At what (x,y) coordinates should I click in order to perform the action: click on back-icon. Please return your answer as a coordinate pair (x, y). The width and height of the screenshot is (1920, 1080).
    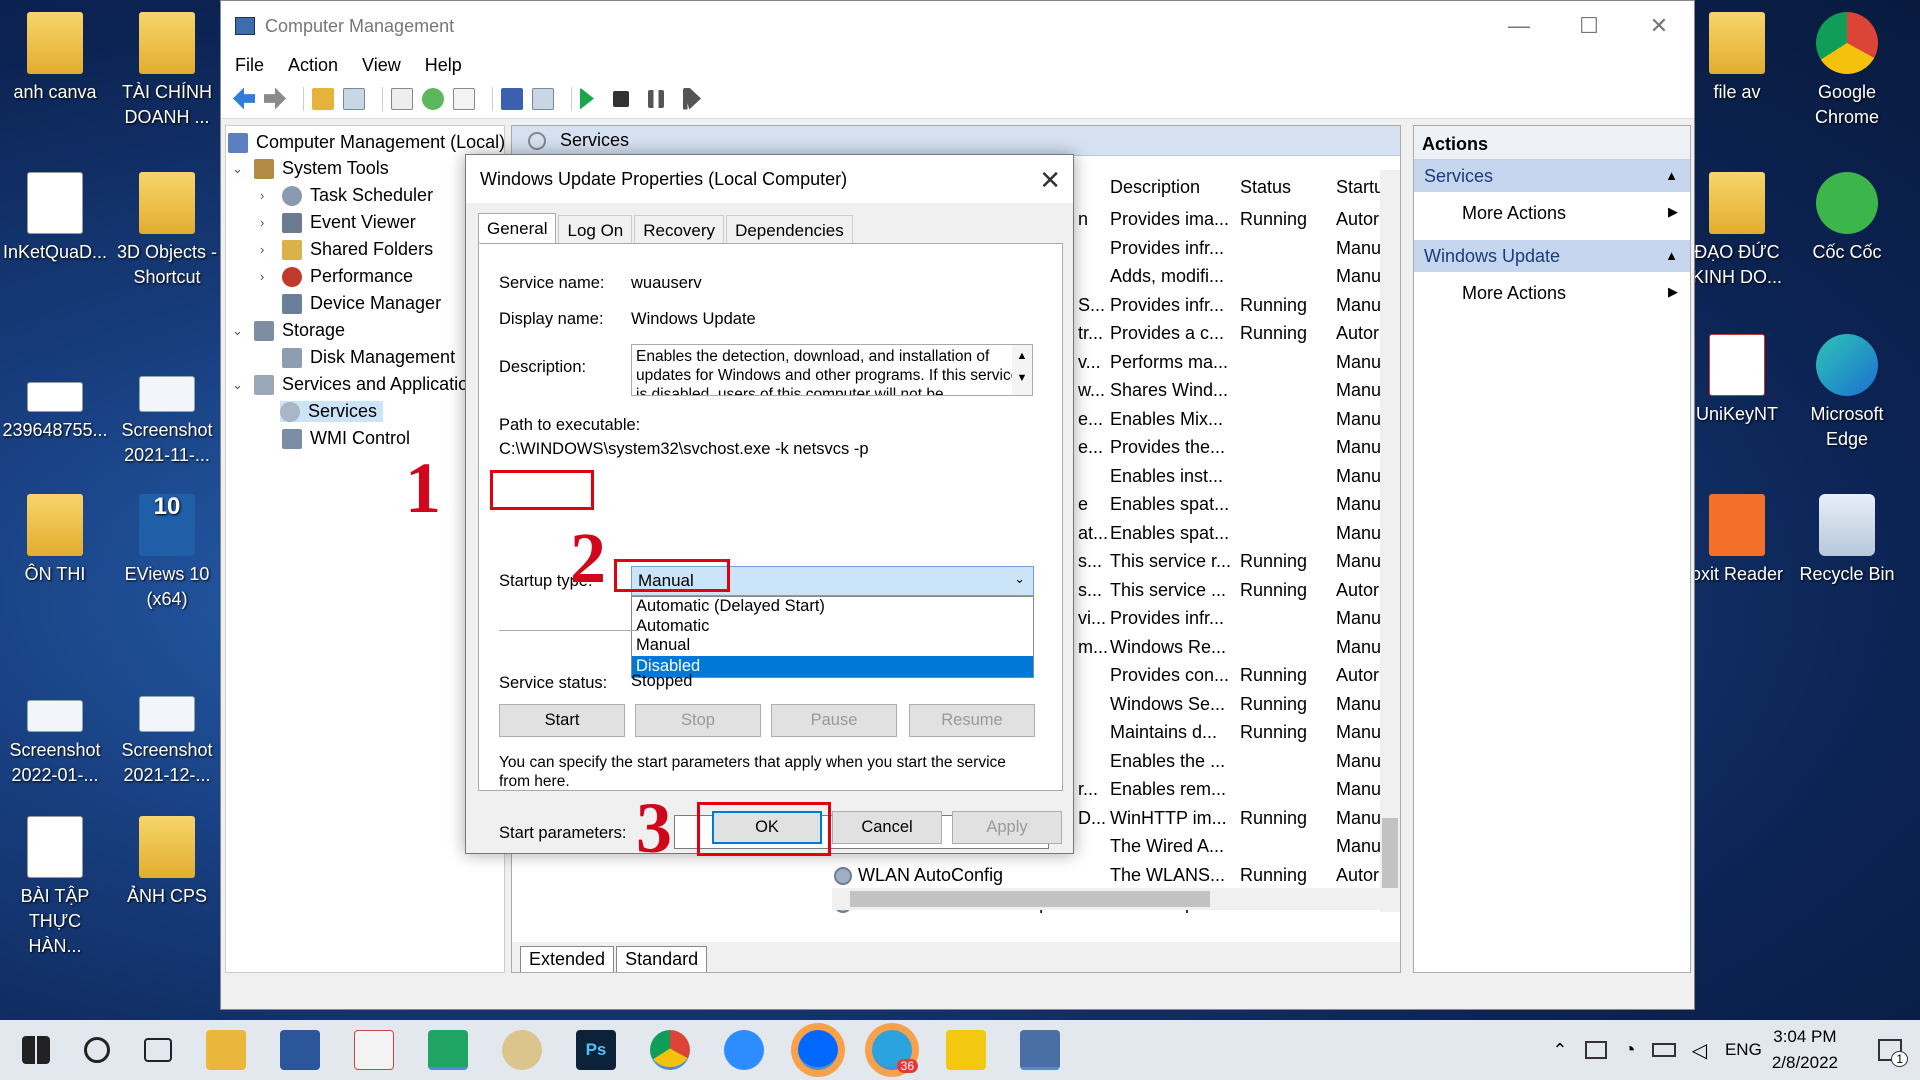
    Looking at the image, I should click on (244, 98).